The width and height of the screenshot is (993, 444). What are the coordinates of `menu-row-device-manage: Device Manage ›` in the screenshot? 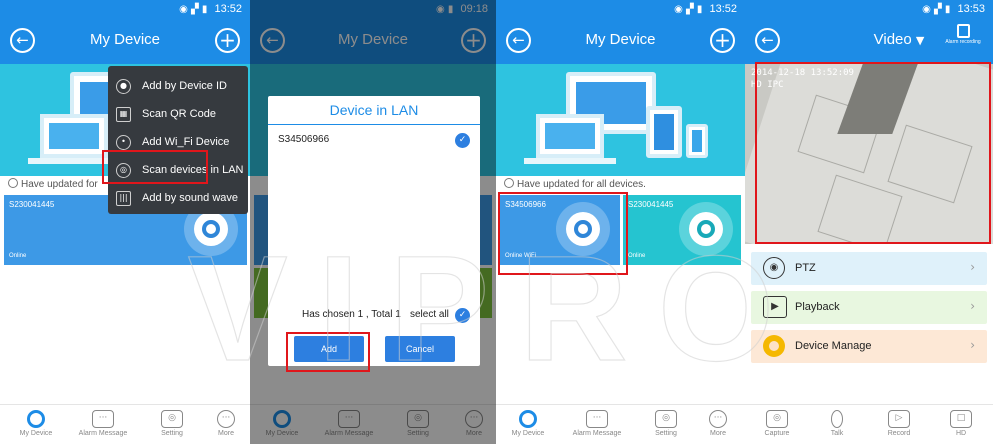 It's located at (869, 346).